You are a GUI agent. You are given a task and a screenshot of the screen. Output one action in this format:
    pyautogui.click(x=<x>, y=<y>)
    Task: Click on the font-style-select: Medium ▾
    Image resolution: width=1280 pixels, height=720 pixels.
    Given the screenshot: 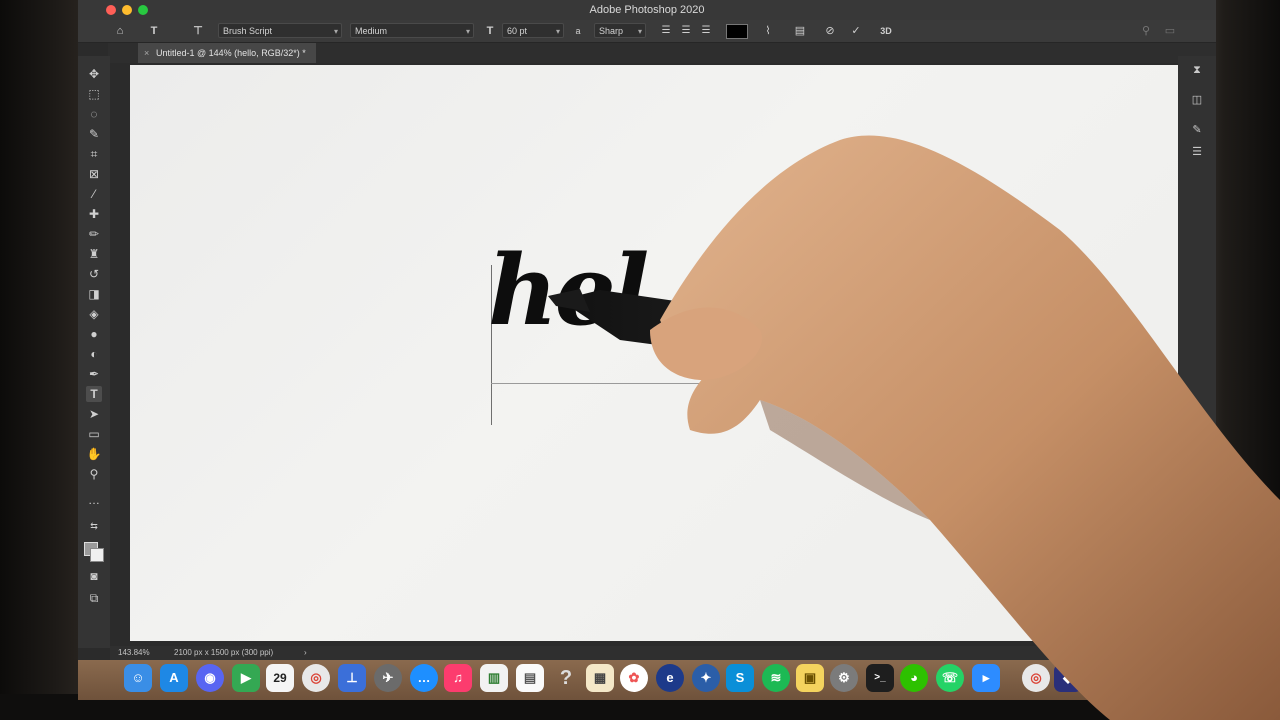 What is the action you would take?
    pyautogui.click(x=412, y=30)
    